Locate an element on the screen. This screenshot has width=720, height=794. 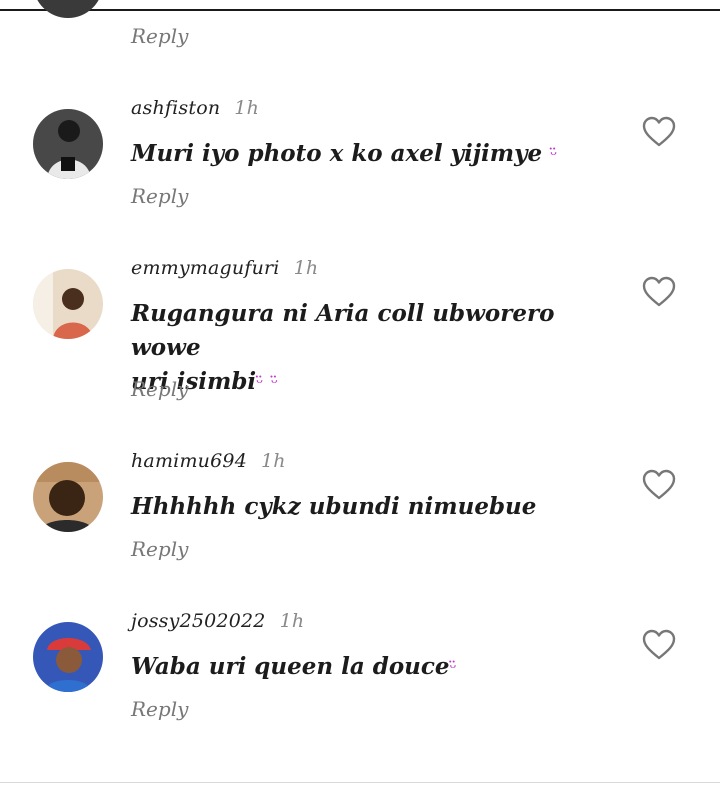
emoji: ᵕ̈ ᵕ̈ is located at coordinates (267, 383).